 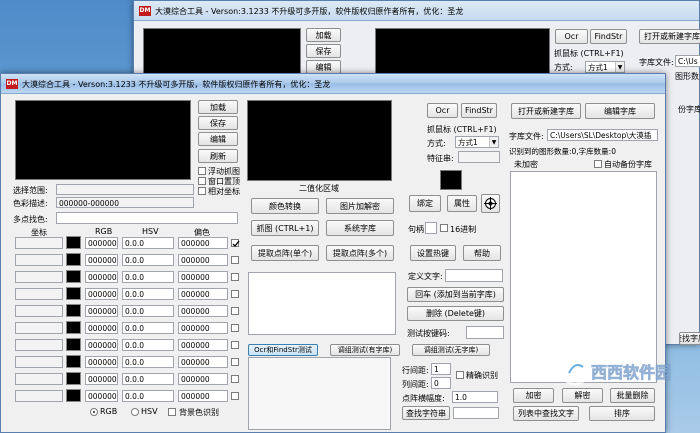 I want to click on auto-backup-checkbox, so click(x=598, y=164).